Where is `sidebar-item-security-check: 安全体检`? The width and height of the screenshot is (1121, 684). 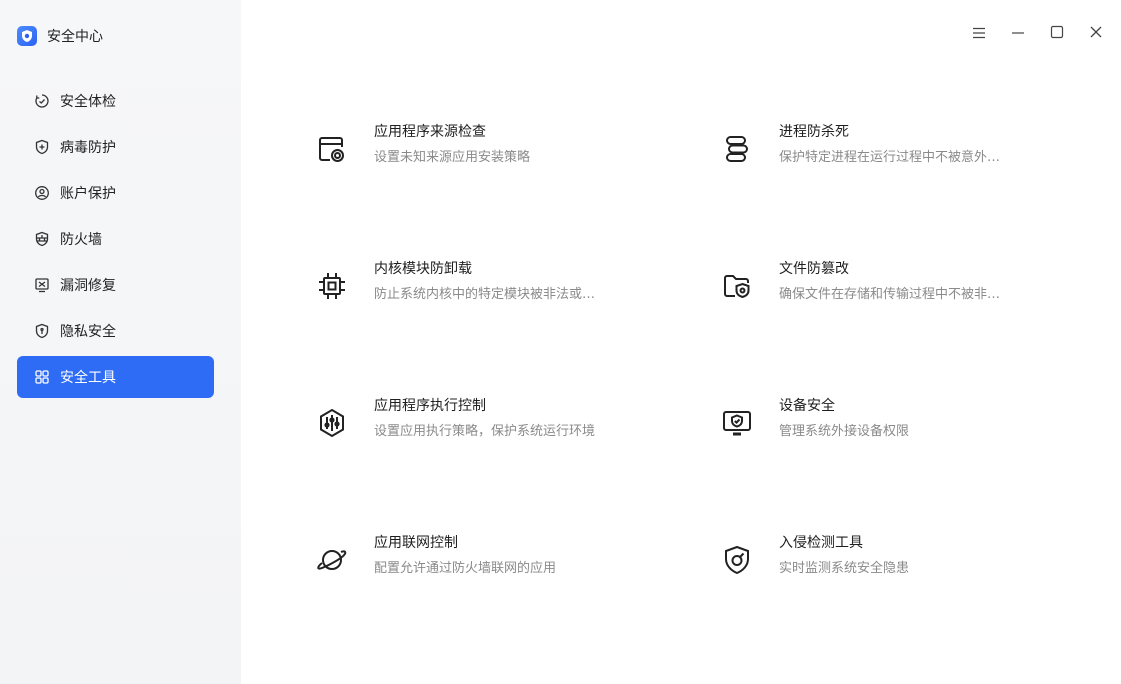
sidebar-item-security-check: 安全体检 is located at coordinates (115, 101).